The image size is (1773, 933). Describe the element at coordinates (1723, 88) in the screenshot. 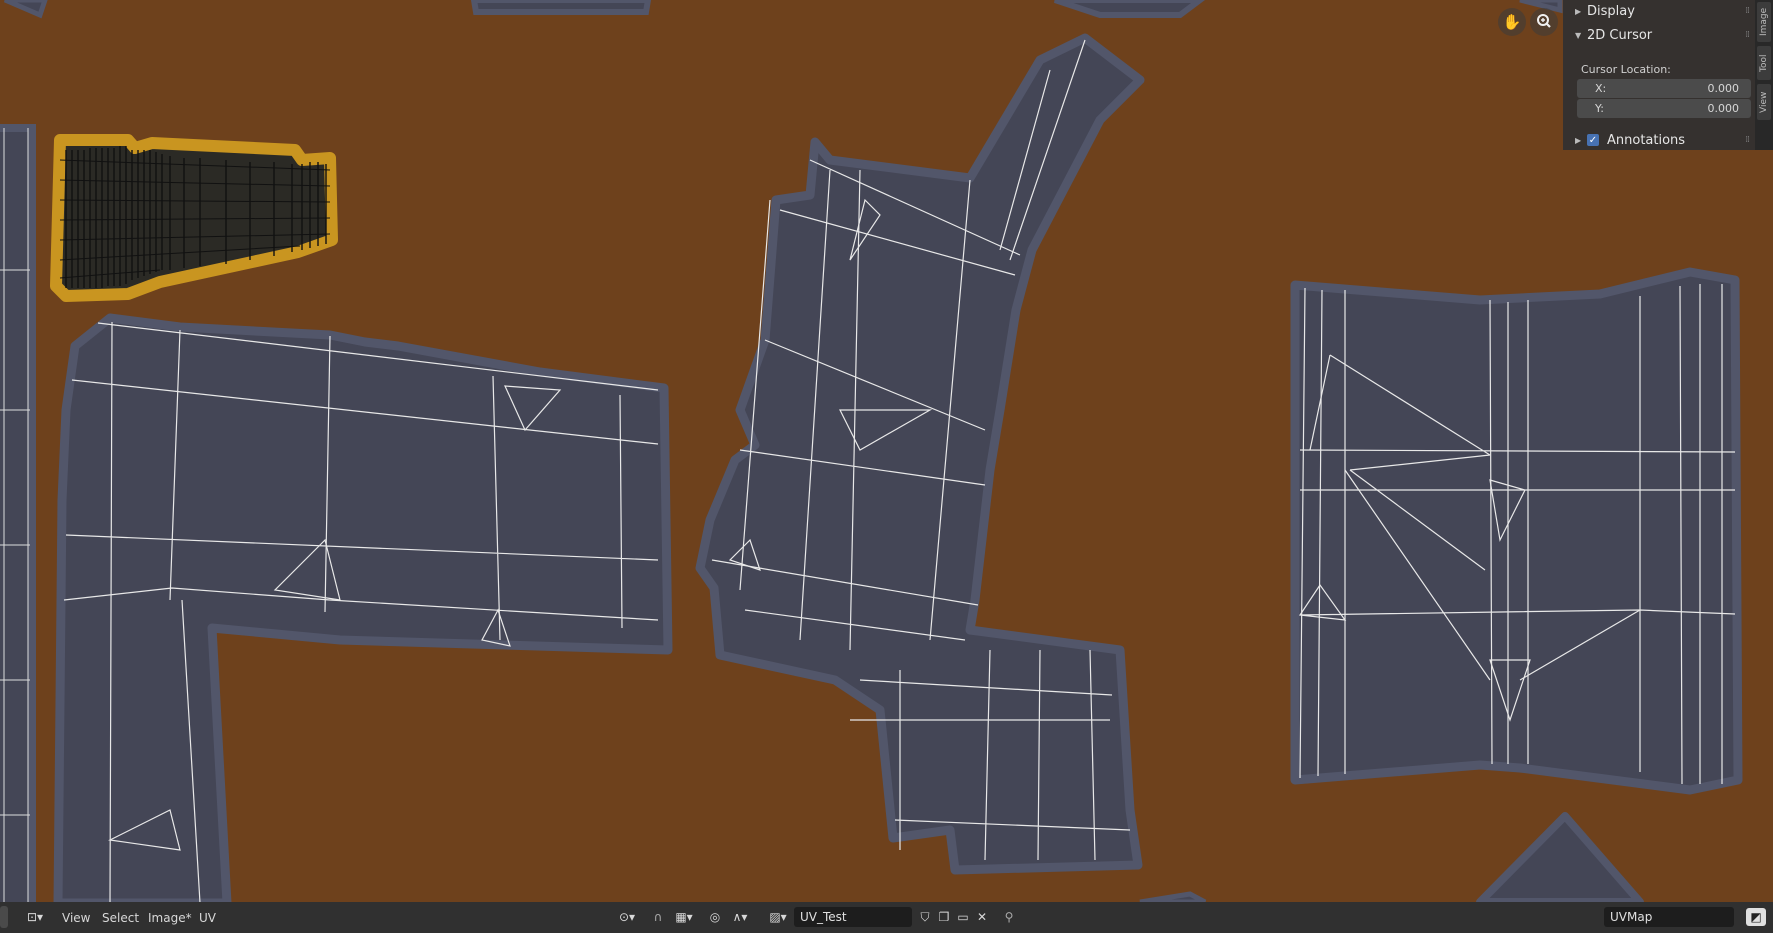

I see `cursor-x-value: 0.000` at that location.